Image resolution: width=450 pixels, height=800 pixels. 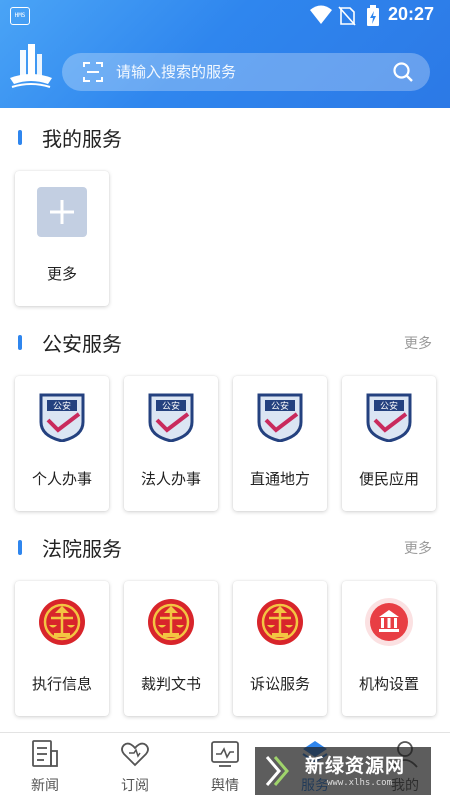 What do you see at coordinates (61, 479) in the screenshot?
I see `card-label: 个人办事` at bounding box center [61, 479].